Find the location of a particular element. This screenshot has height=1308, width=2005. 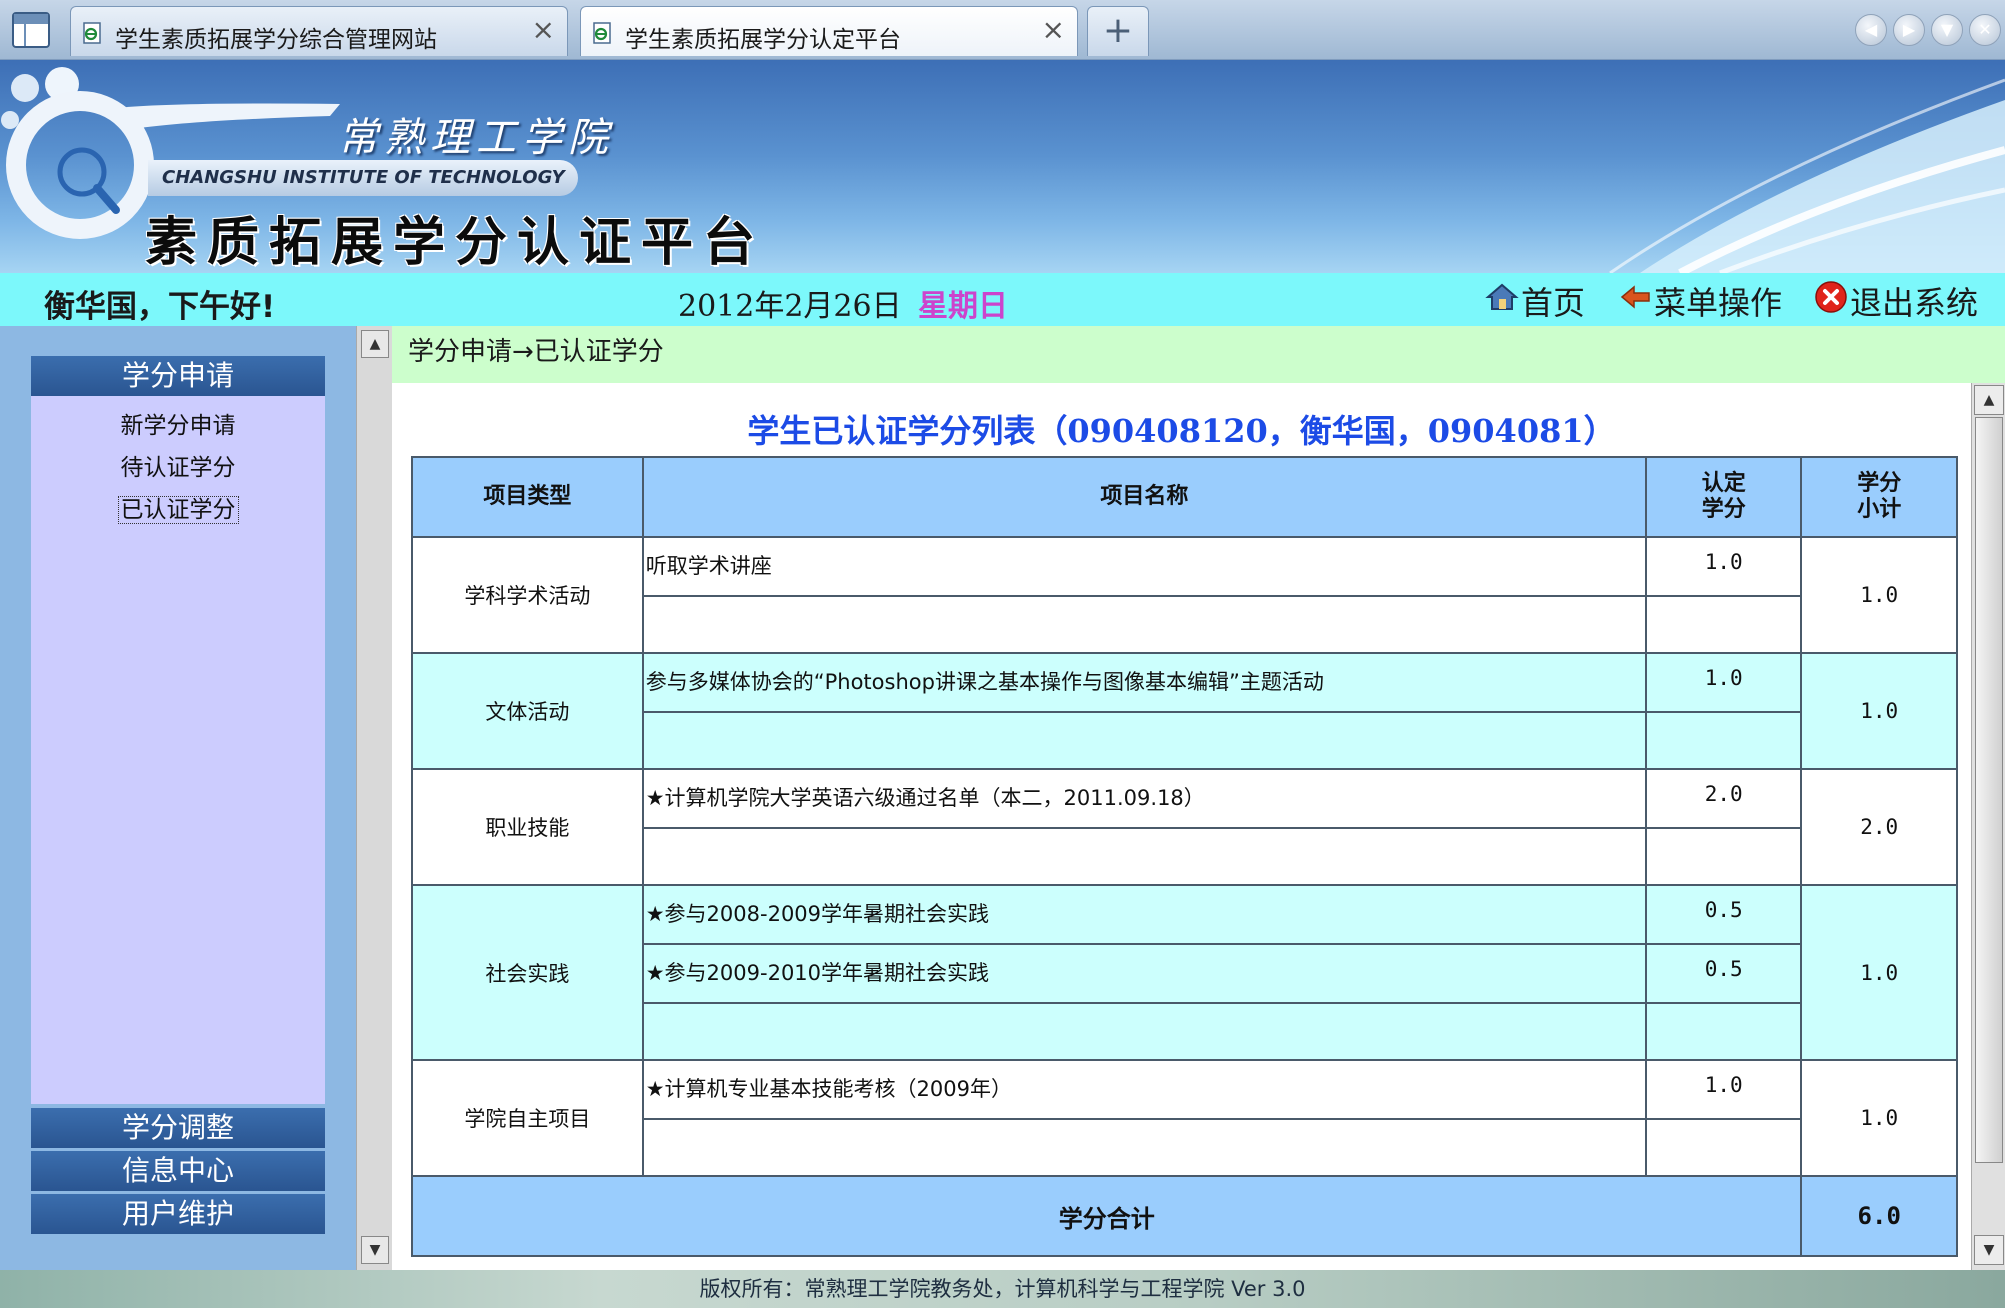

menu-operation-label: 菜单操作 is located at coordinates (1718, 303).